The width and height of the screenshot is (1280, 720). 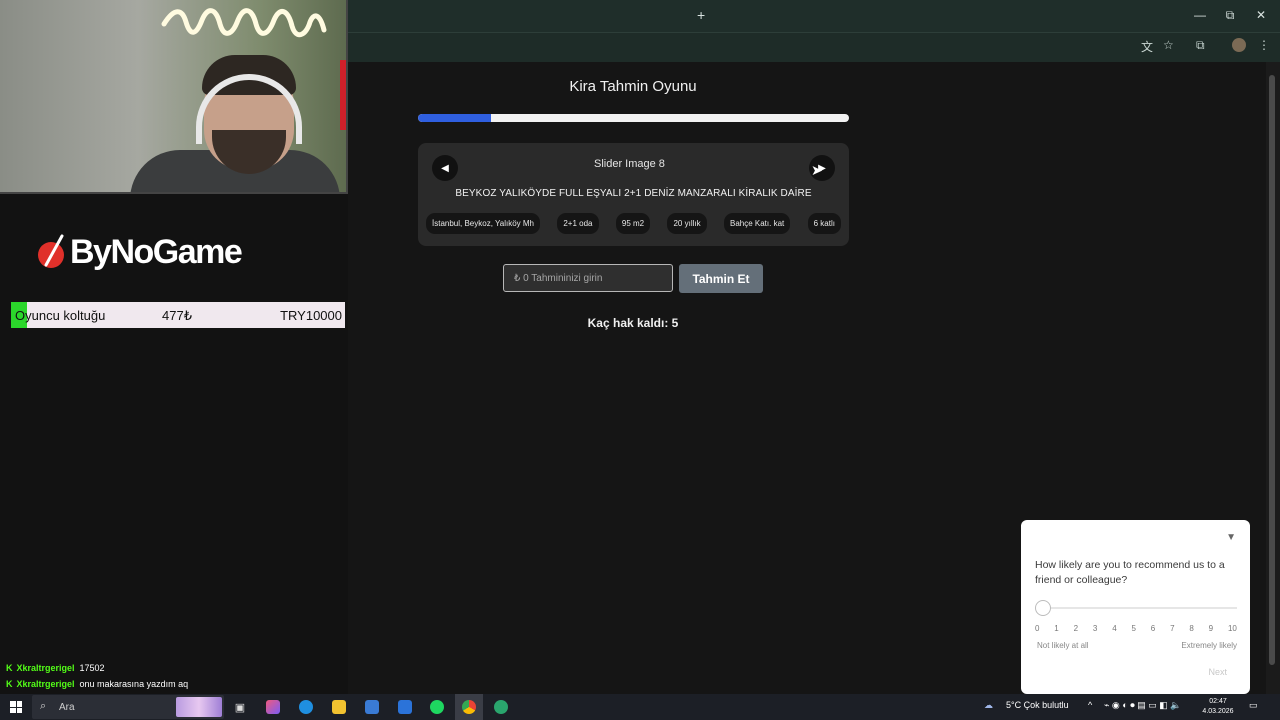 I want to click on tag-age: 20 yıllık, so click(x=687, y=223).